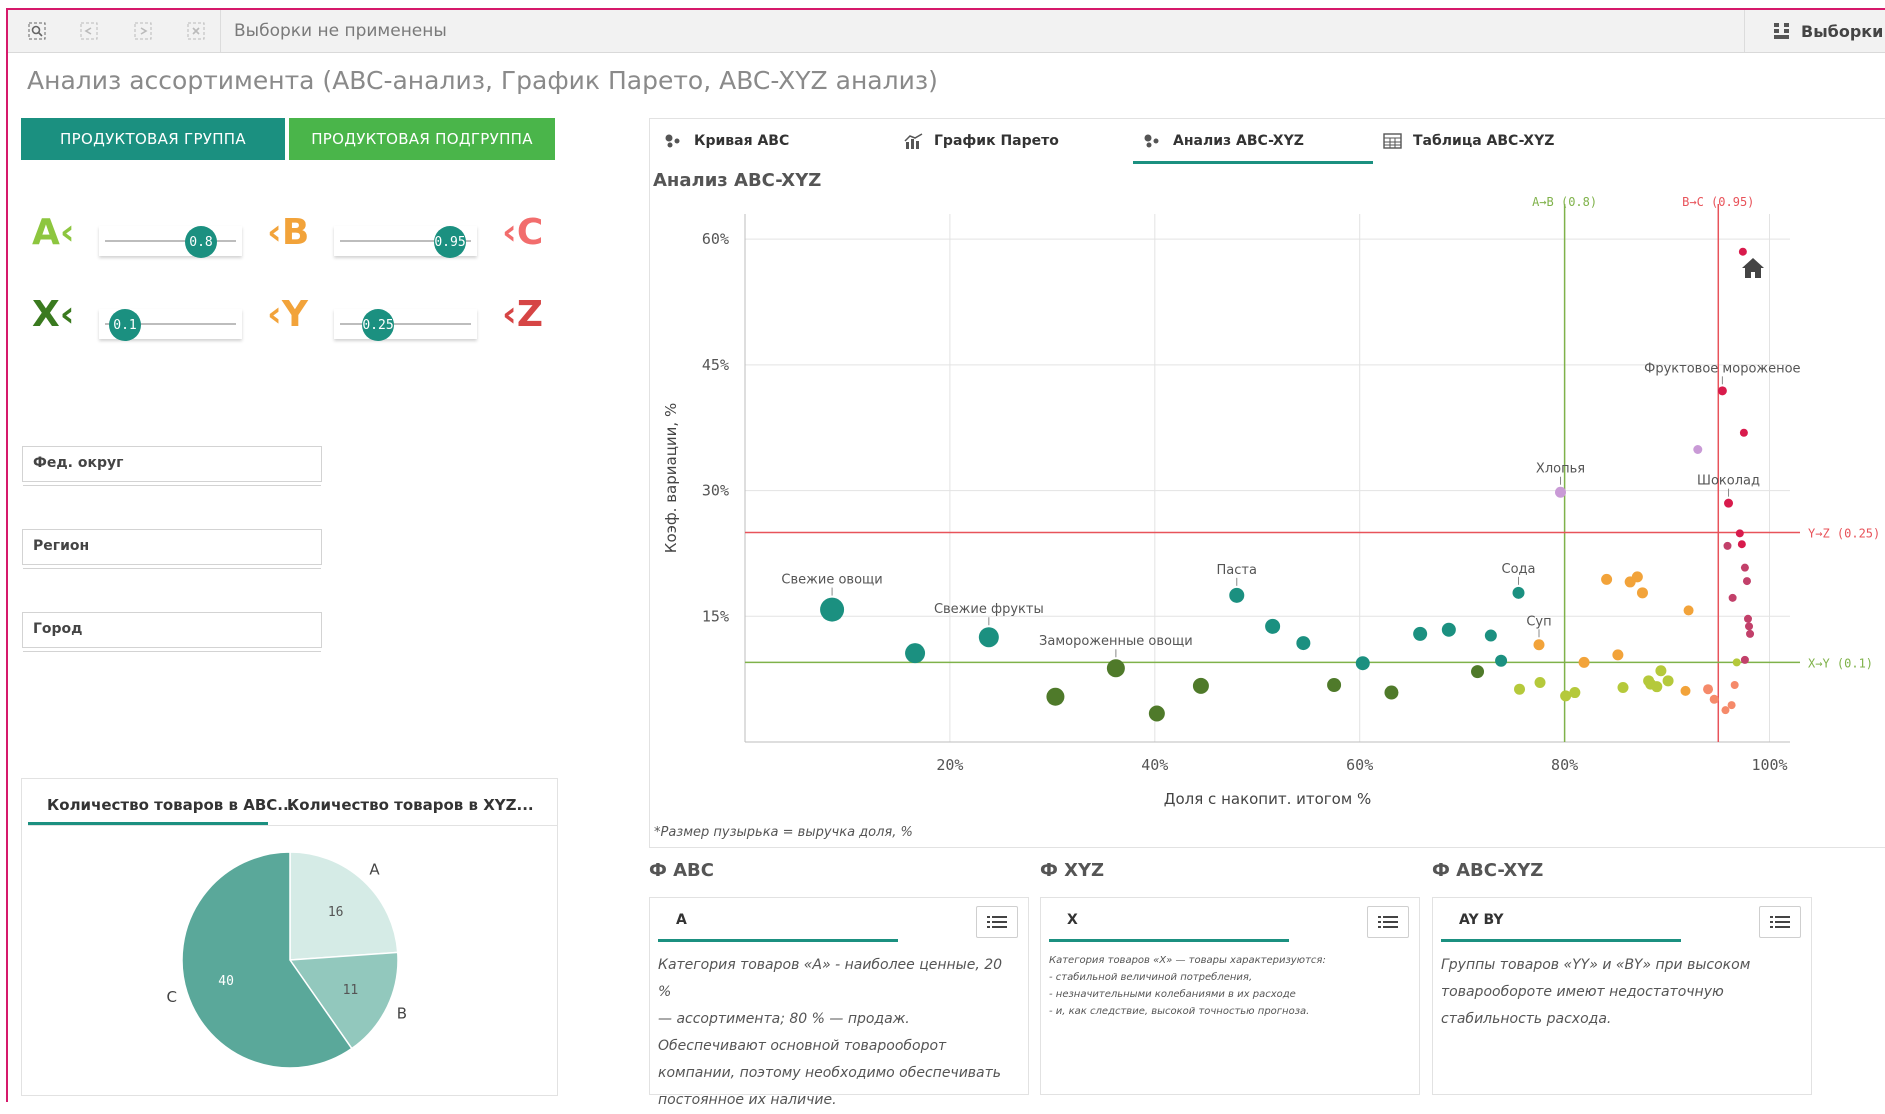  What do you see at coordinates (1388, 922) in the screenshot?
I see `xyz-list-menu-icon` at bounding box center [1388, 922].